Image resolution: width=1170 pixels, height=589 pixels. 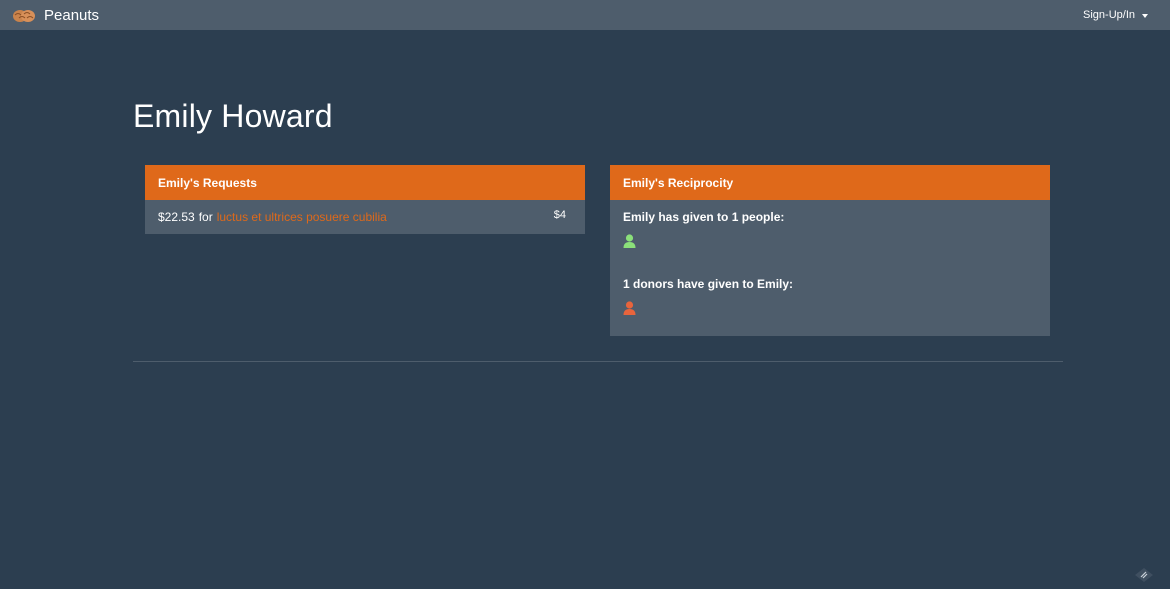 What do you see at coordinates (559, 215) in the screenshot?
I see `request-badge: $4` at bounding box center [559, 215].